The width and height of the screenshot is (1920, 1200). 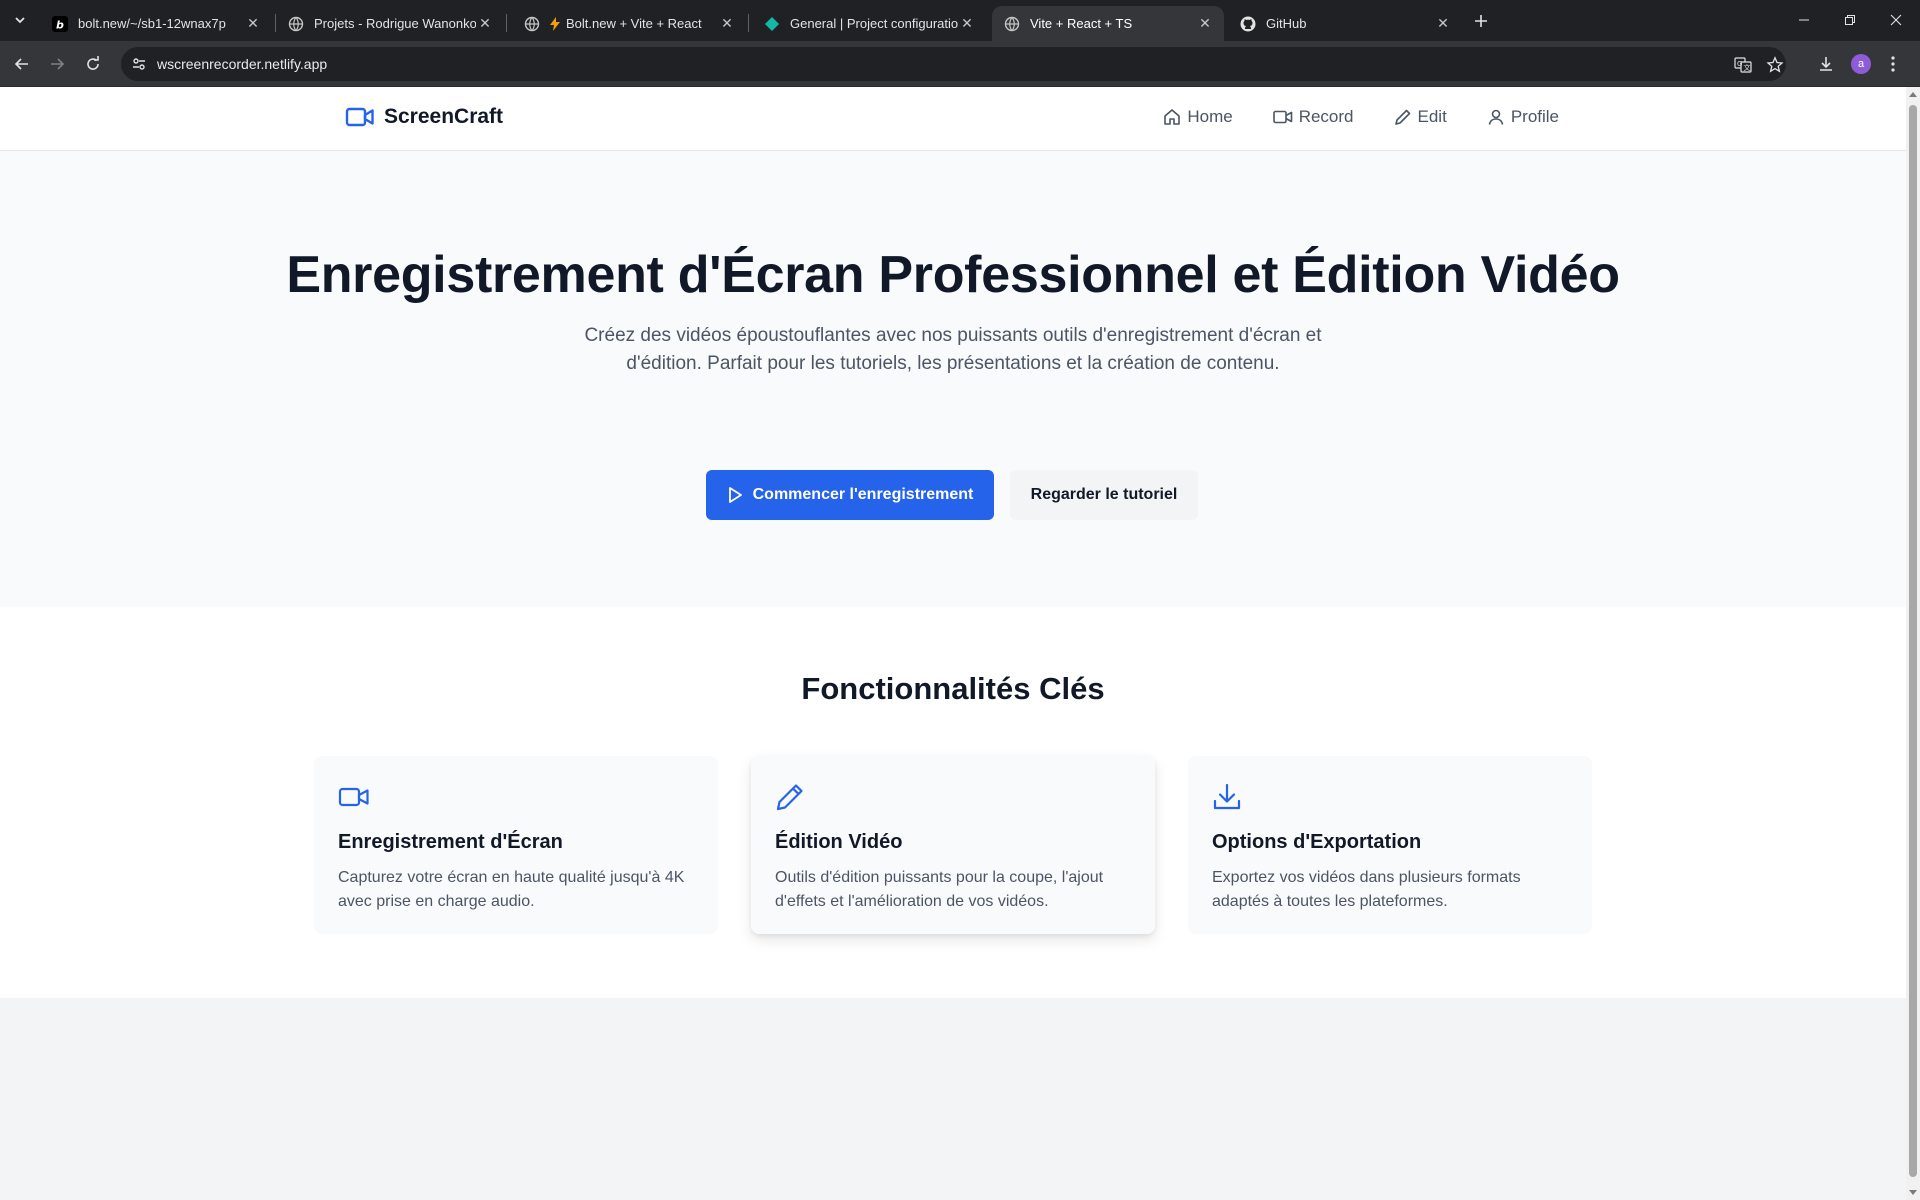 I want to click on nav-home: Home, so click(x=1198, y=117).